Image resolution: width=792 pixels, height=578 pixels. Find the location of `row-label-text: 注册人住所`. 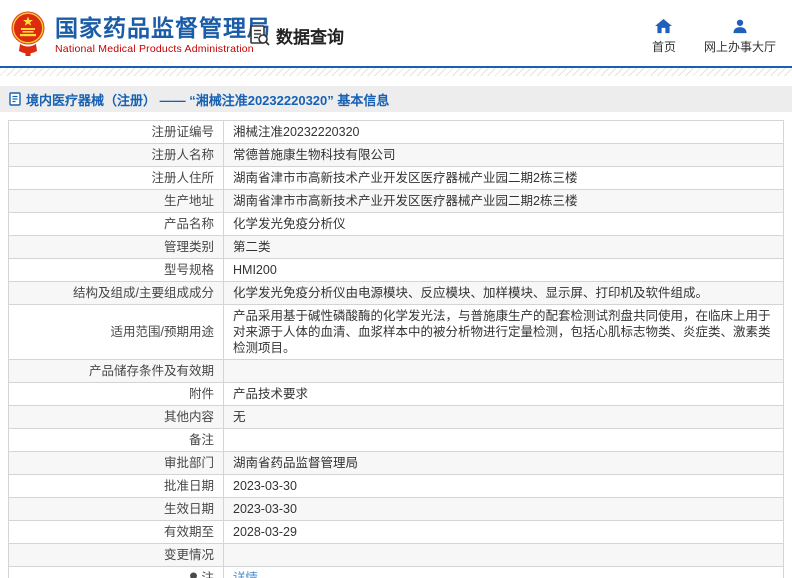

row-label-text: 注册人住所 is located at coordinates (182, 178).